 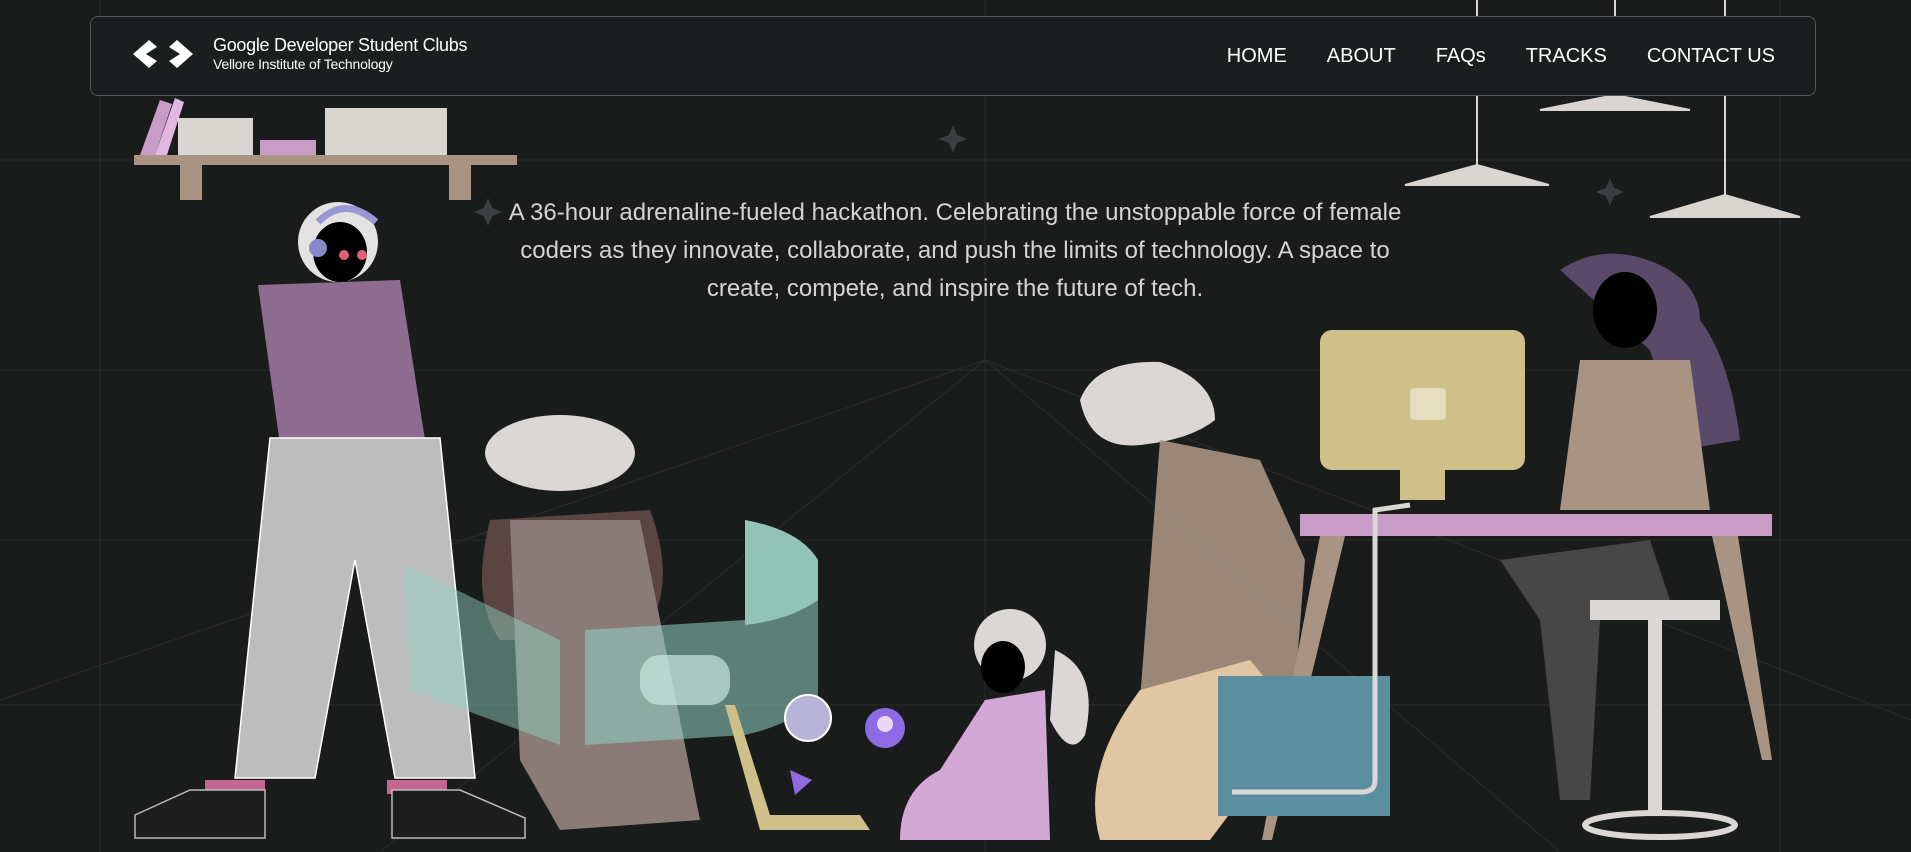 I want to click on brand-subtitle: Vellore Institute of Technology, so click(x=303, y=64).